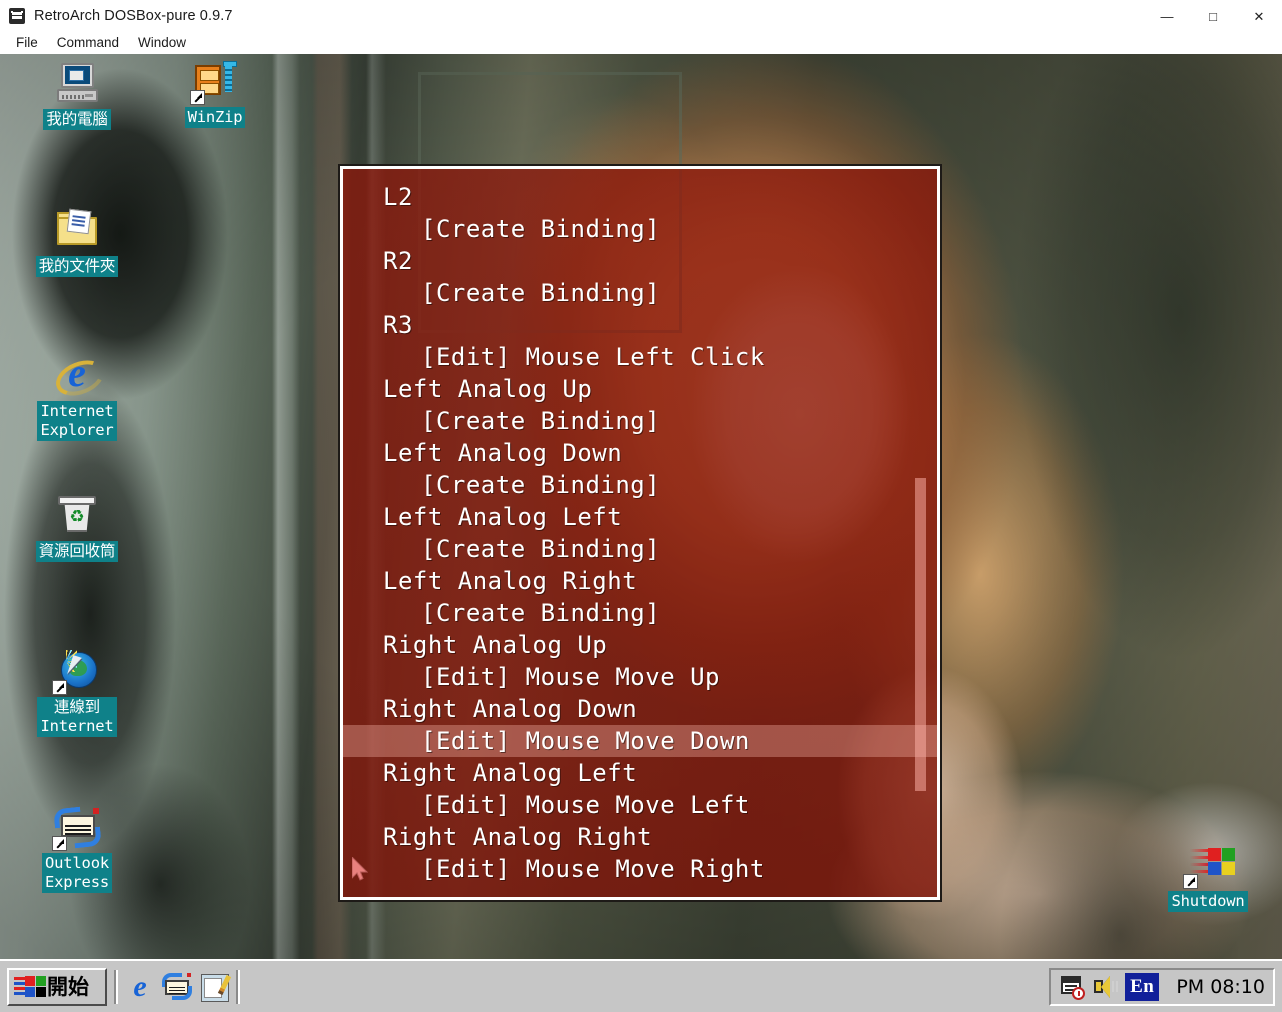  I want to click on quick-launch-paint, so click(215, 987).